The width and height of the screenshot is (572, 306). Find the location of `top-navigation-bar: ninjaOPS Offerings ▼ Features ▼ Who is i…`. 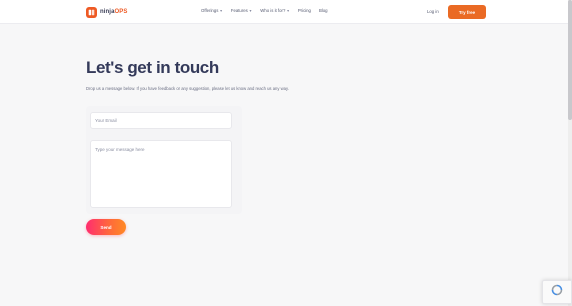

top-navigation-bar: ninjaOPS Offerings ▼ Features ▼ Who is i… is located at coordinates (286, 12).